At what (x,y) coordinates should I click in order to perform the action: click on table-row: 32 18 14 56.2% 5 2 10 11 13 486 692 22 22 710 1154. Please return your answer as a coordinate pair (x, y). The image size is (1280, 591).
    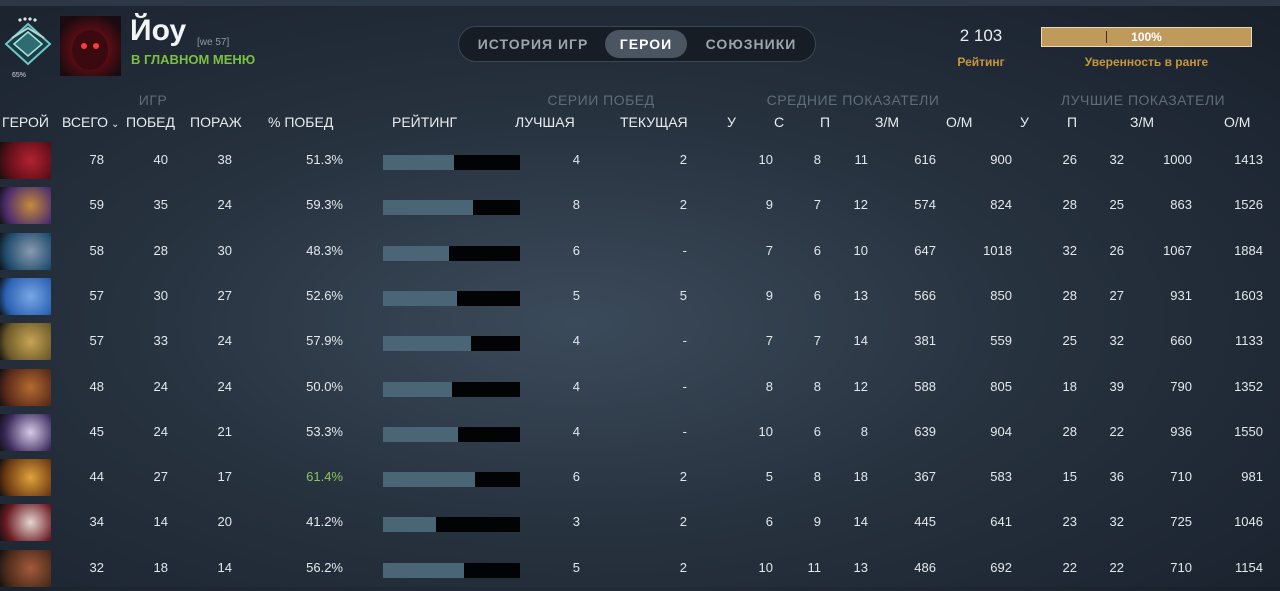
    Looking at the image, I should click on (640, 568).